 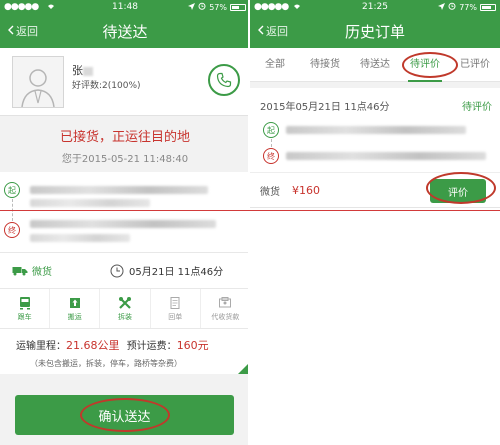 I want to click on end-address-detail-blurred, so click(x=80, y=238).